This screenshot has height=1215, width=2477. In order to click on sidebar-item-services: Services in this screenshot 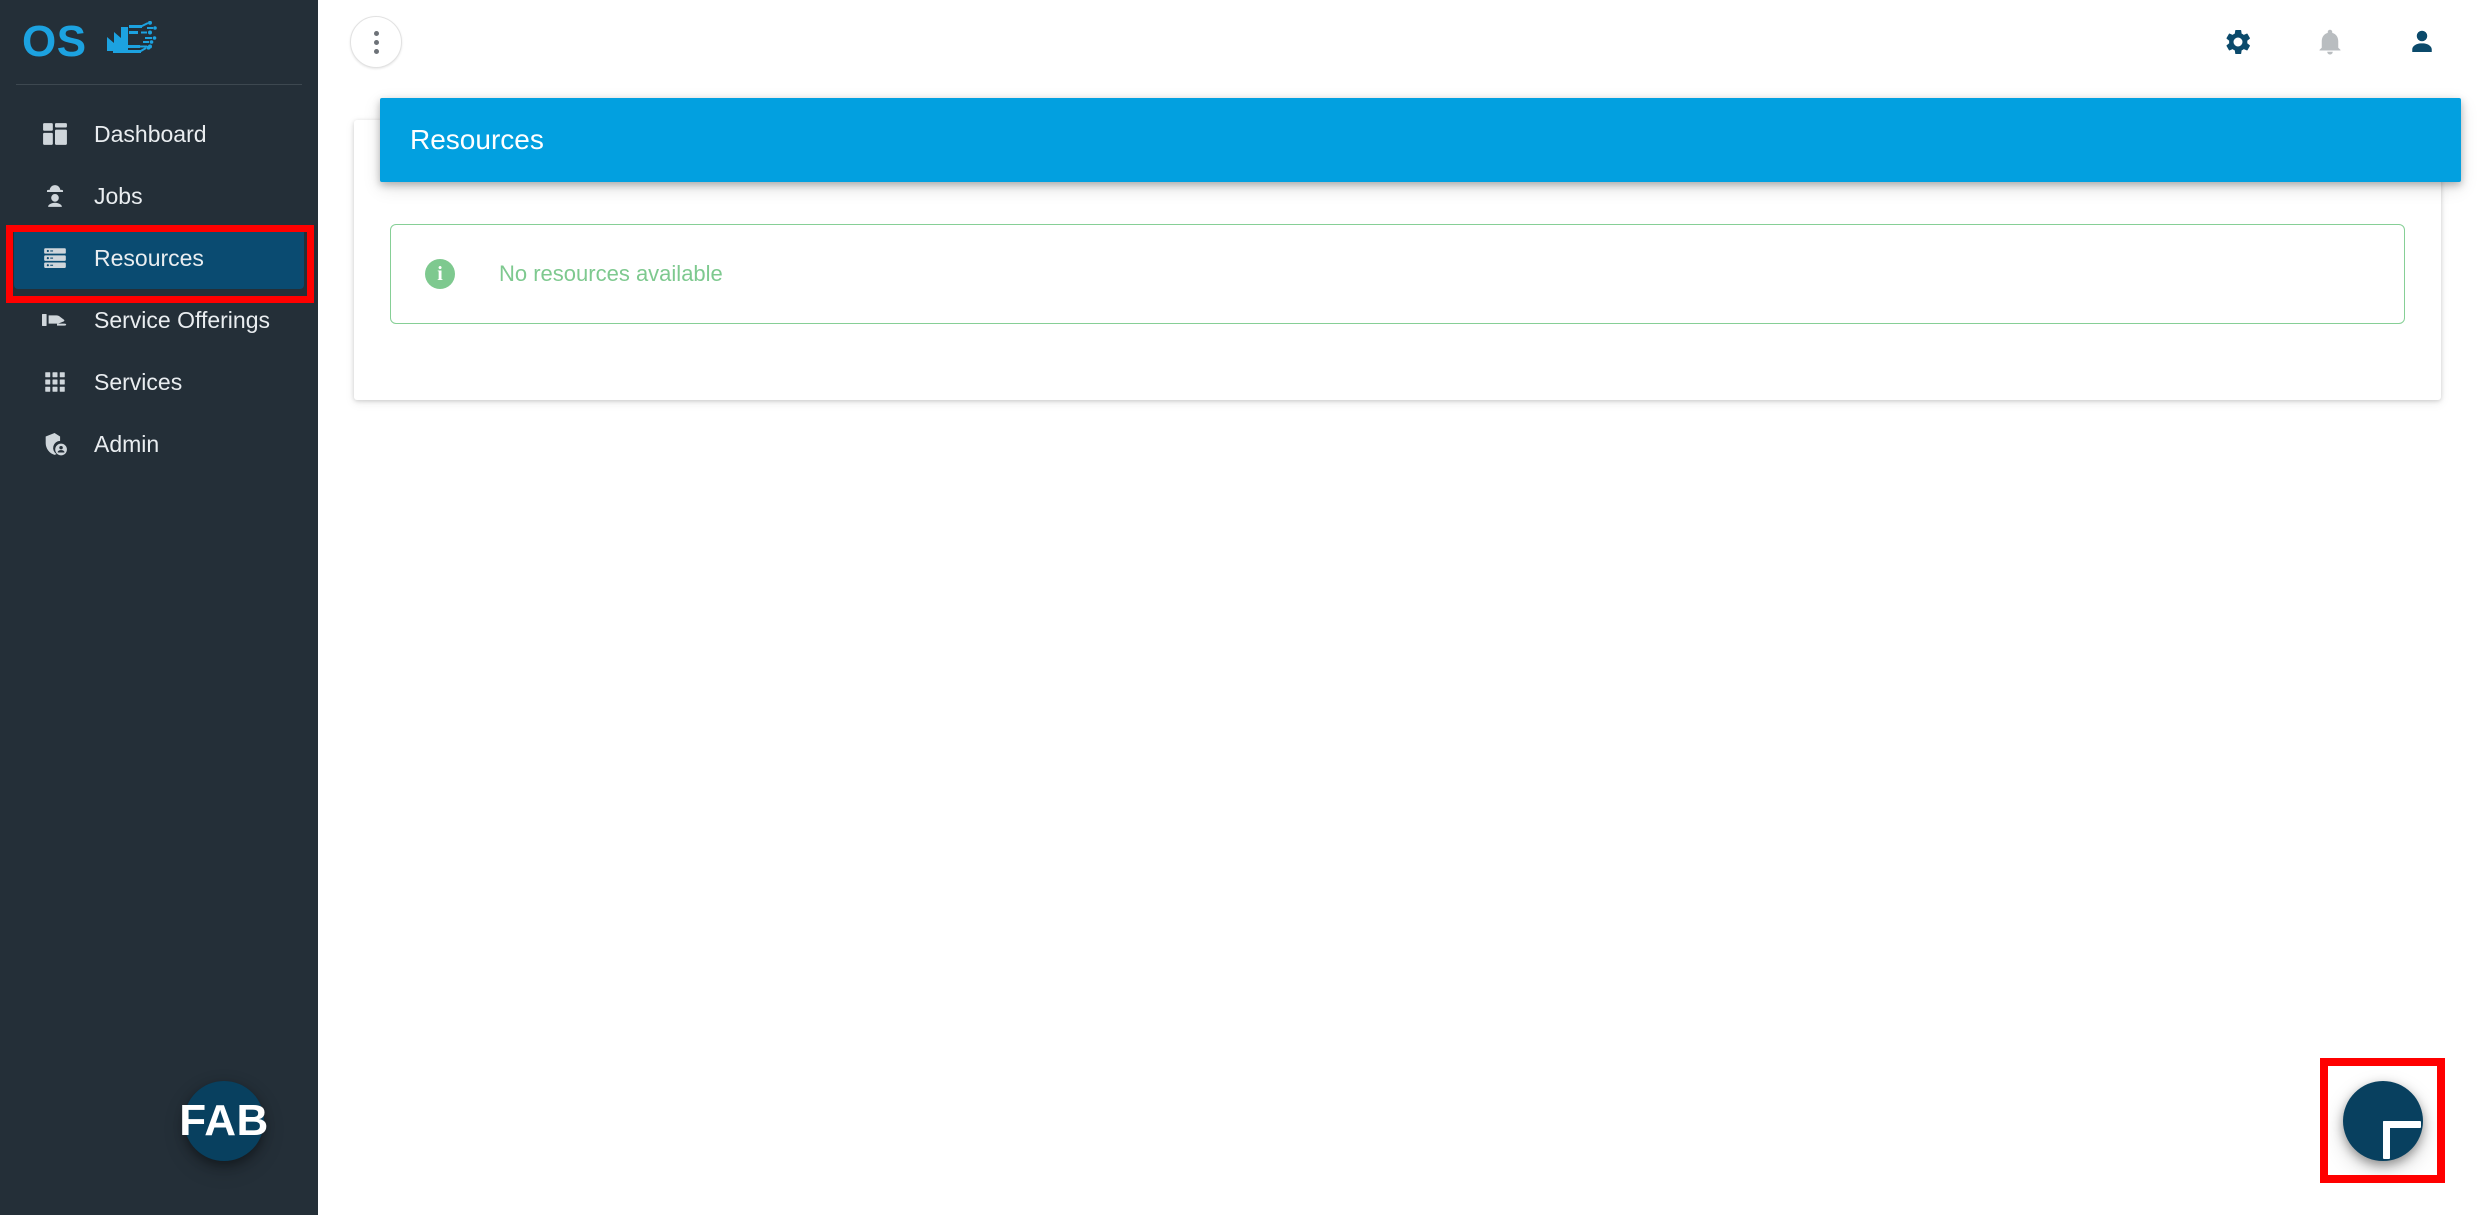, I will do `click(159, 382)`.